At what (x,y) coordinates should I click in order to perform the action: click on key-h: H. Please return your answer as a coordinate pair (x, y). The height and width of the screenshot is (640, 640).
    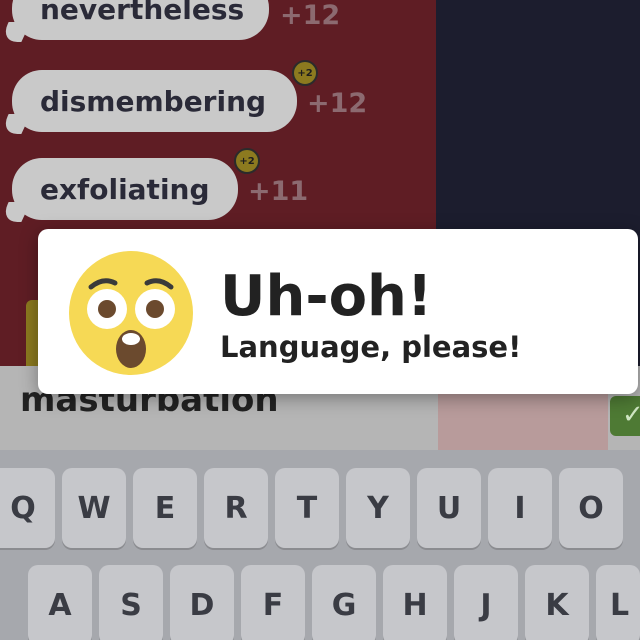
    Looking at the image, I should click on (415, 602).